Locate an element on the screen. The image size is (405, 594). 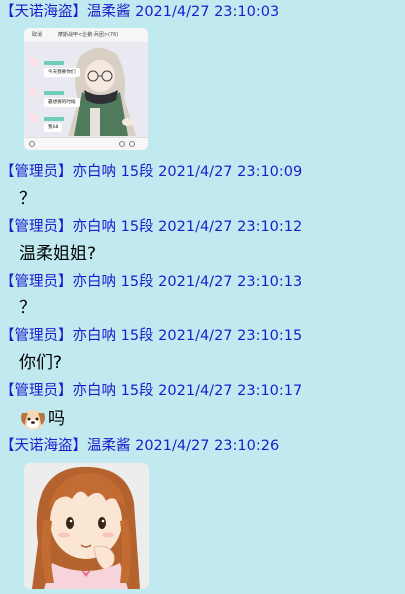
message-sender: 【管理员】亦白呐 15段 2021/4/27 23:10:13 is located at coordinates (151, 282).